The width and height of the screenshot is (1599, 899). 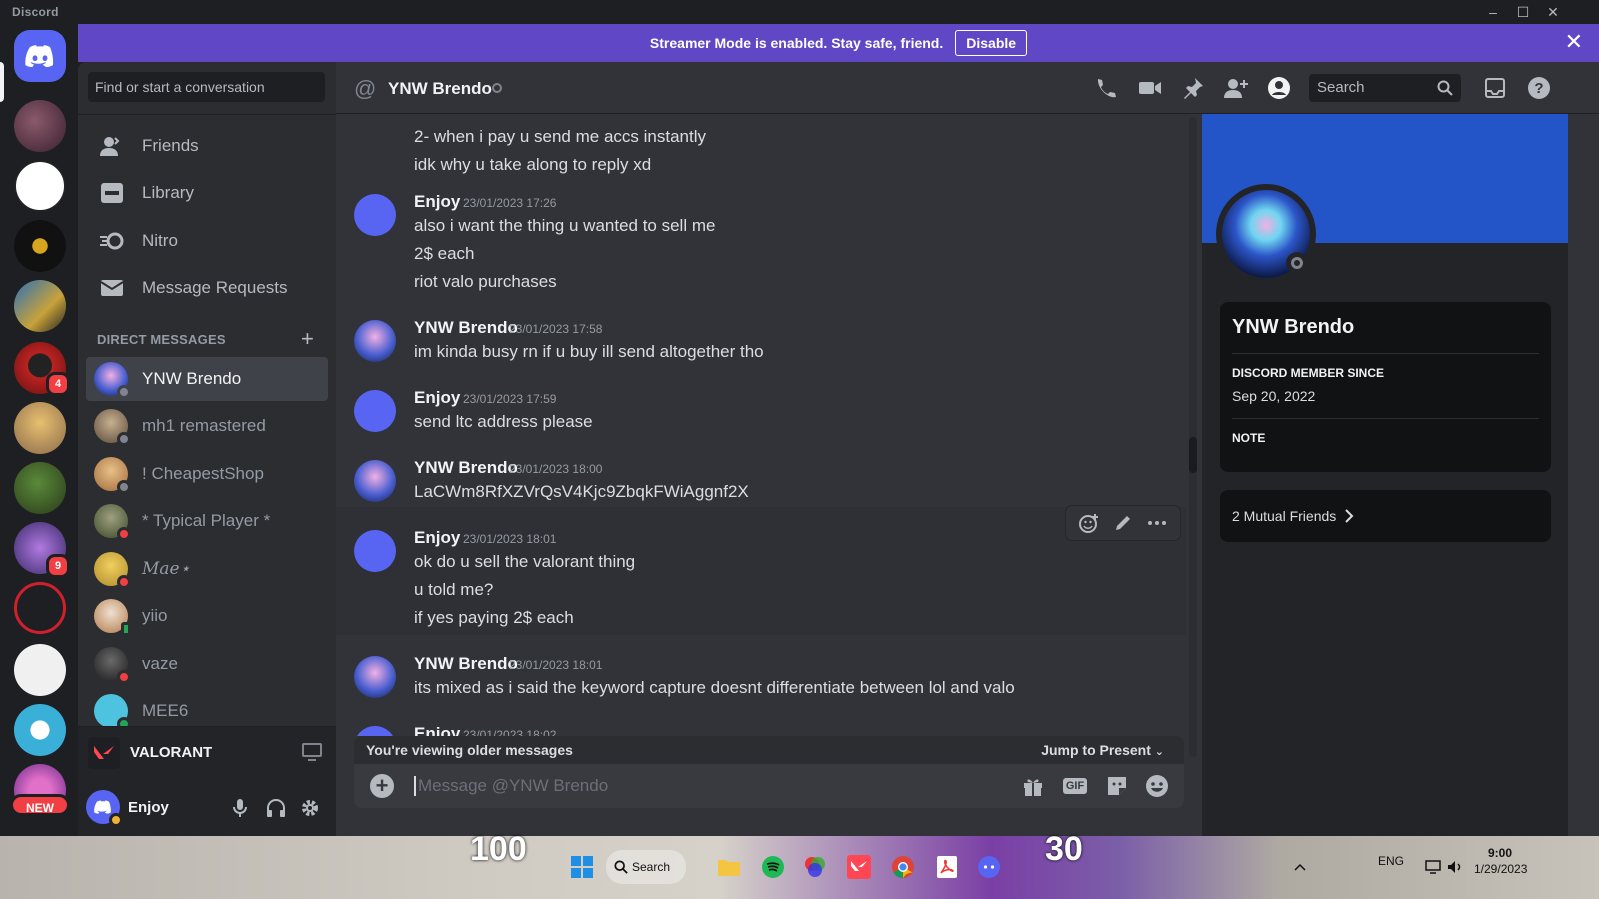 What do you see at coordinates (773, 867) in the screenshot?
I see `spotify-button` at bounding box center [773, 867].